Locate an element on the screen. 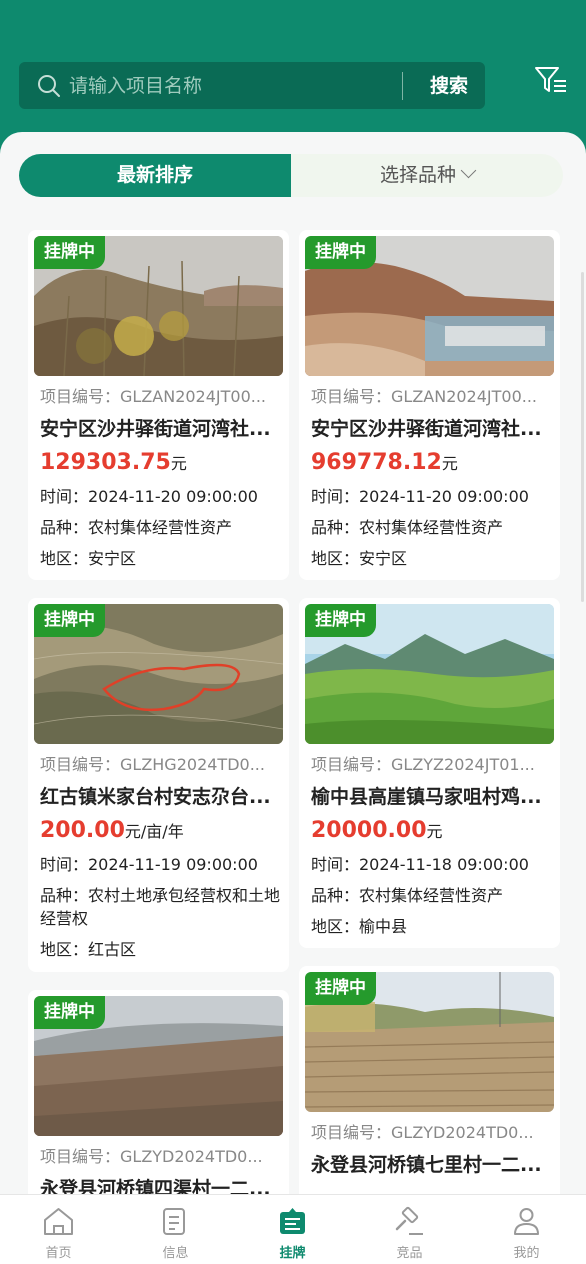 This screenshot has width=586, height=1264. price: 20000.00元 is located at coordinates (377, 830).